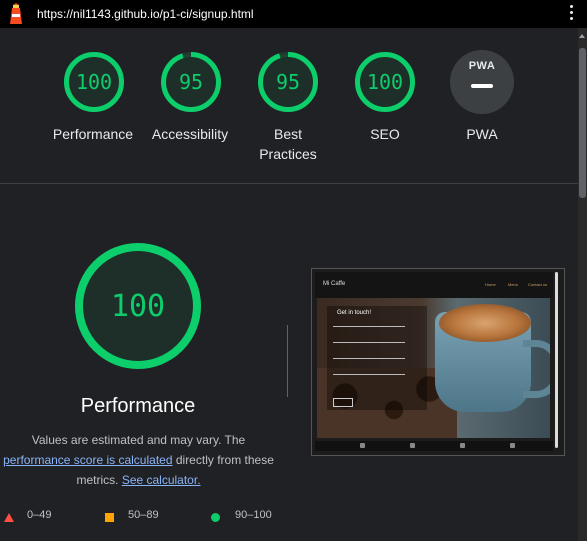  Describe the element at coordinates (109, 517) in the screenshot. I see `average-square-icon` at that location.